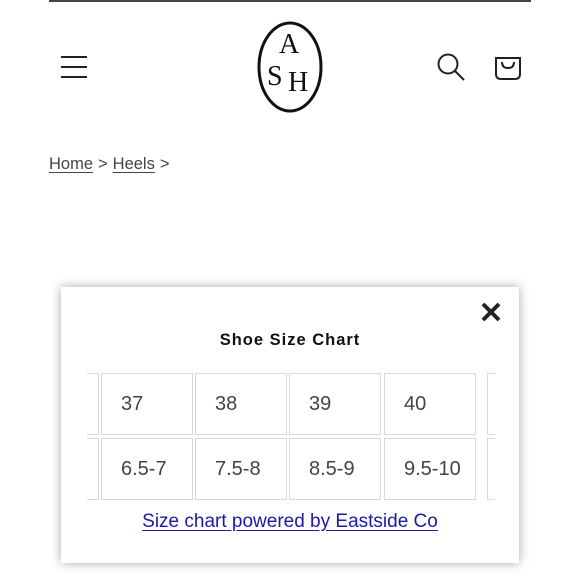 The height and width of the screenshot is (580, 580). I want to click on table-cell: 8.5-9, so click(335, 469).